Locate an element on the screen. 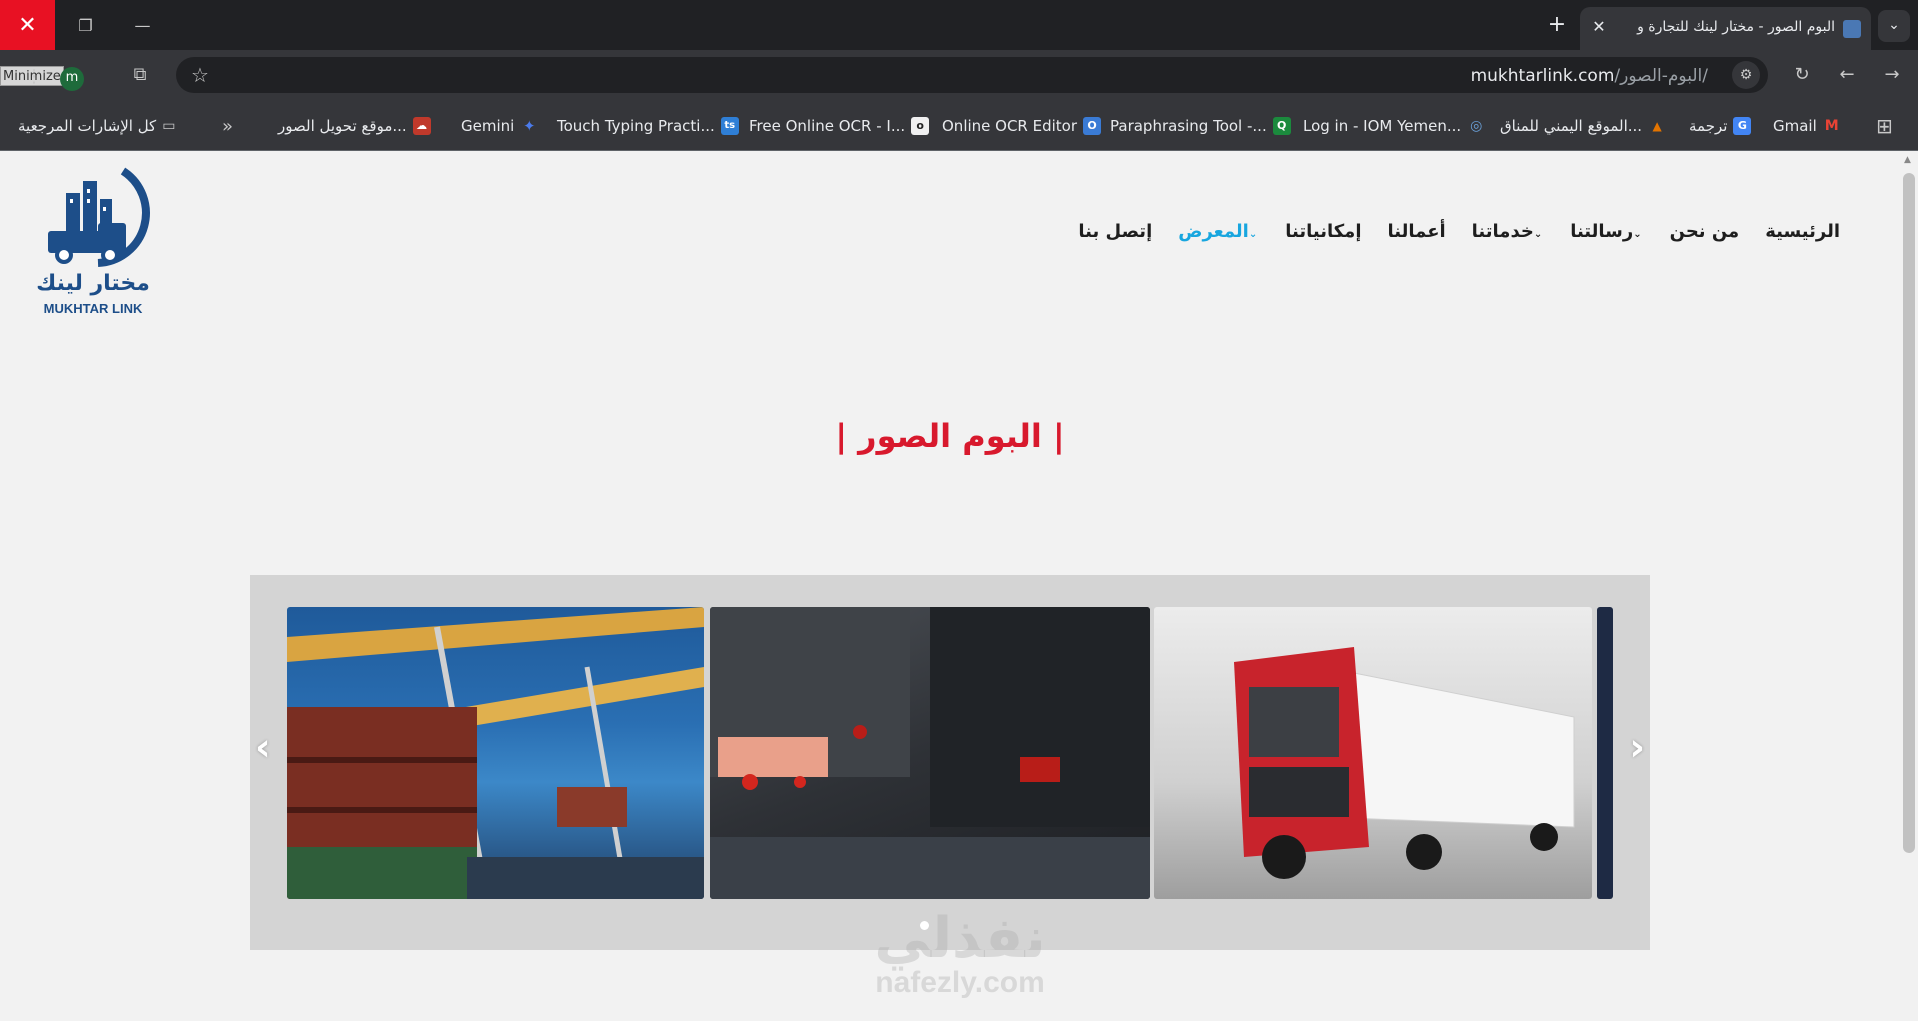 The height and width of the screenshot is (1021, 1918). site-favicon-icon is located at coordinates (1852, 29).